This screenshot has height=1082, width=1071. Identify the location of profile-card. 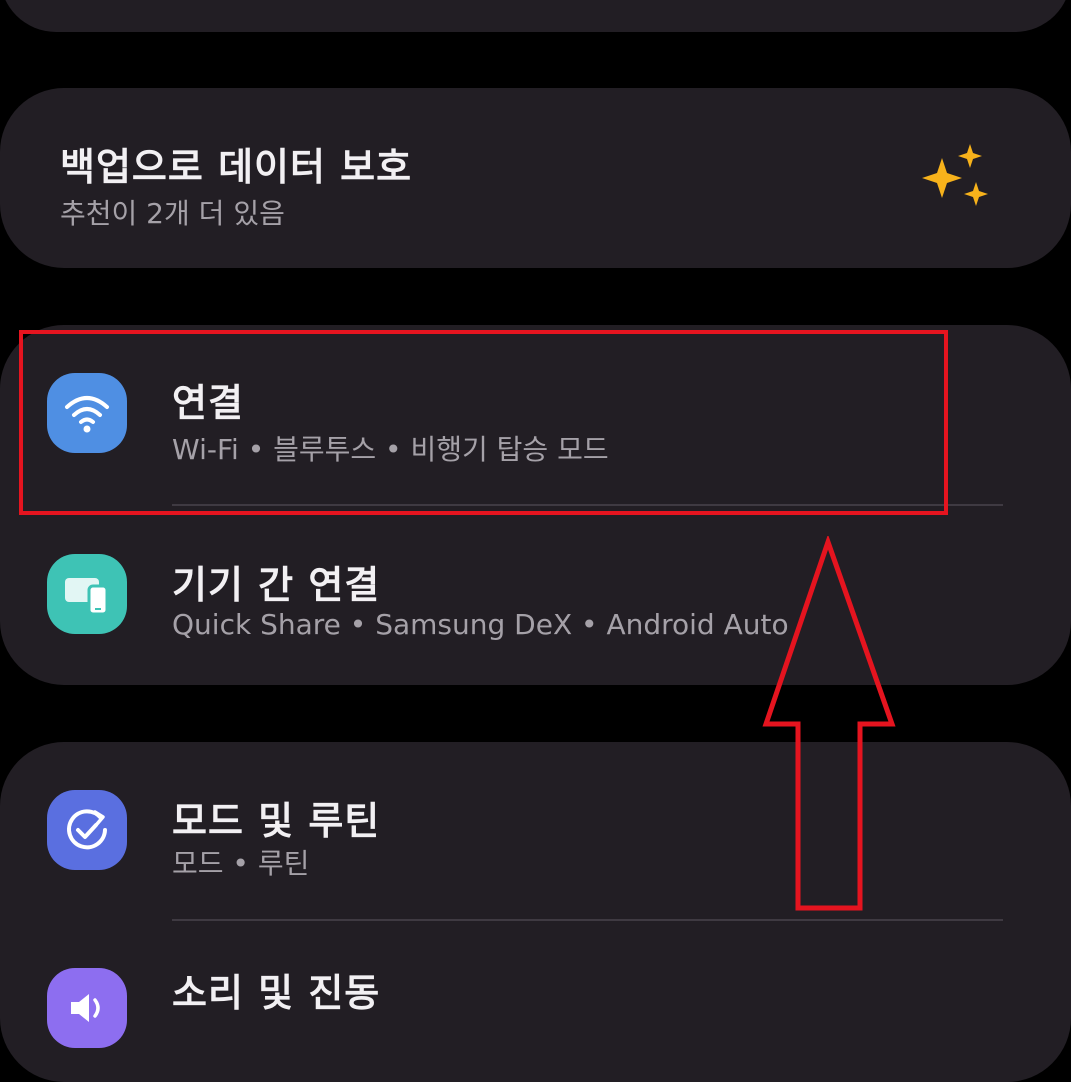
(535, 16).